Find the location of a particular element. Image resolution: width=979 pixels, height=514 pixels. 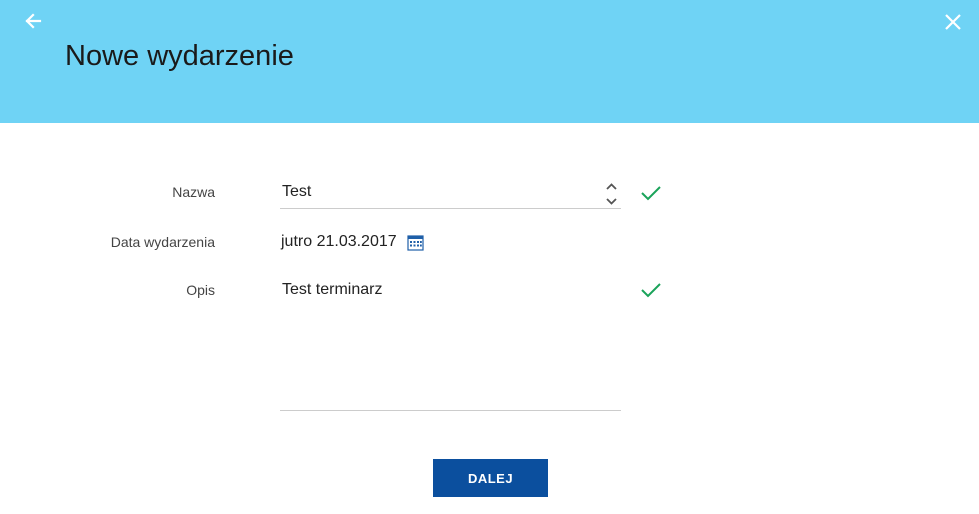

stepper-up-button is located at coordinates (611, 187).